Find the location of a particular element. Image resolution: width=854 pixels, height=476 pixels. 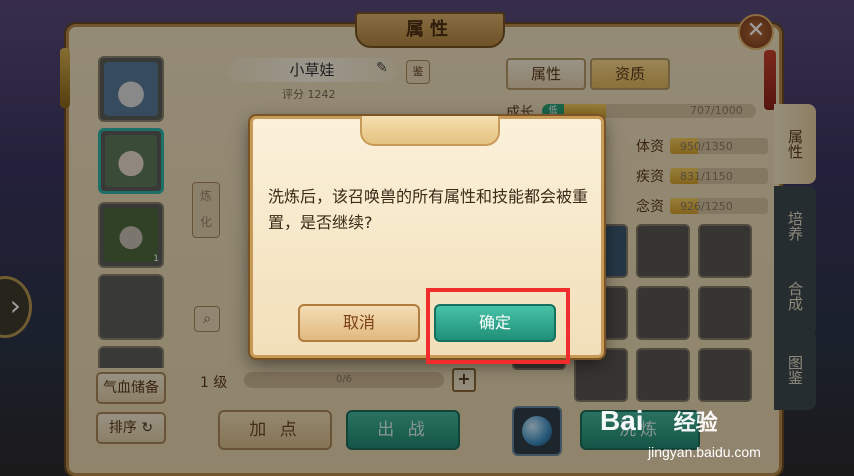

paw-icon is located at coordinates (659, 417).